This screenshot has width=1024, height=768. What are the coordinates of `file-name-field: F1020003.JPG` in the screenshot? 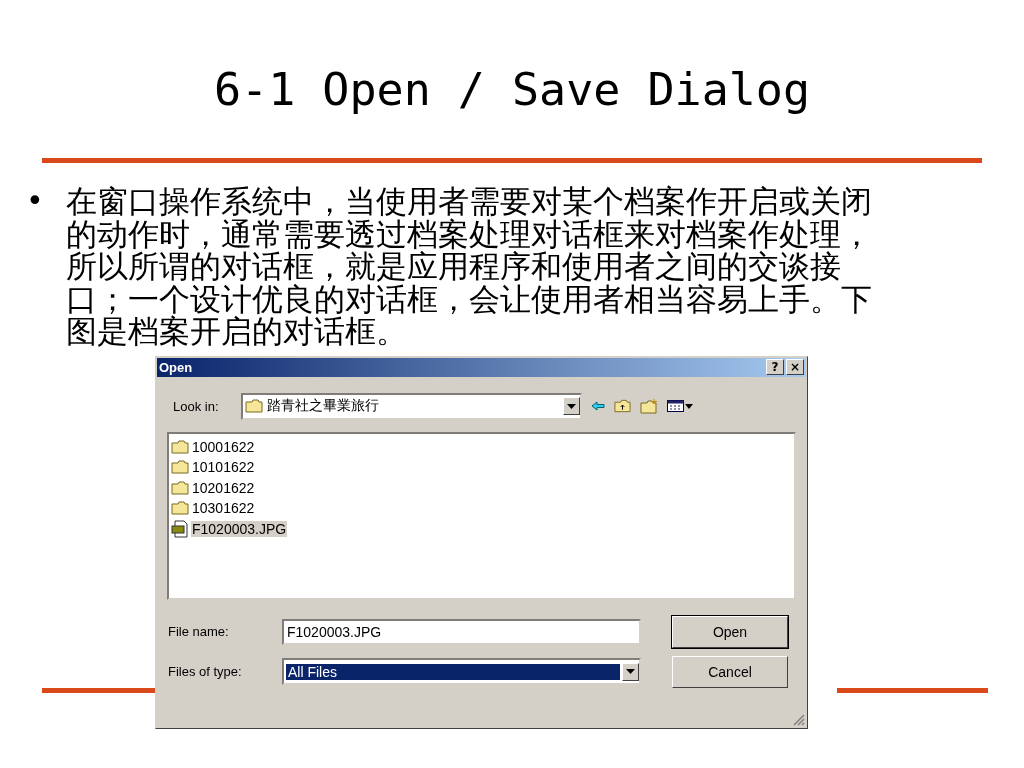 It's located at (461, 631).